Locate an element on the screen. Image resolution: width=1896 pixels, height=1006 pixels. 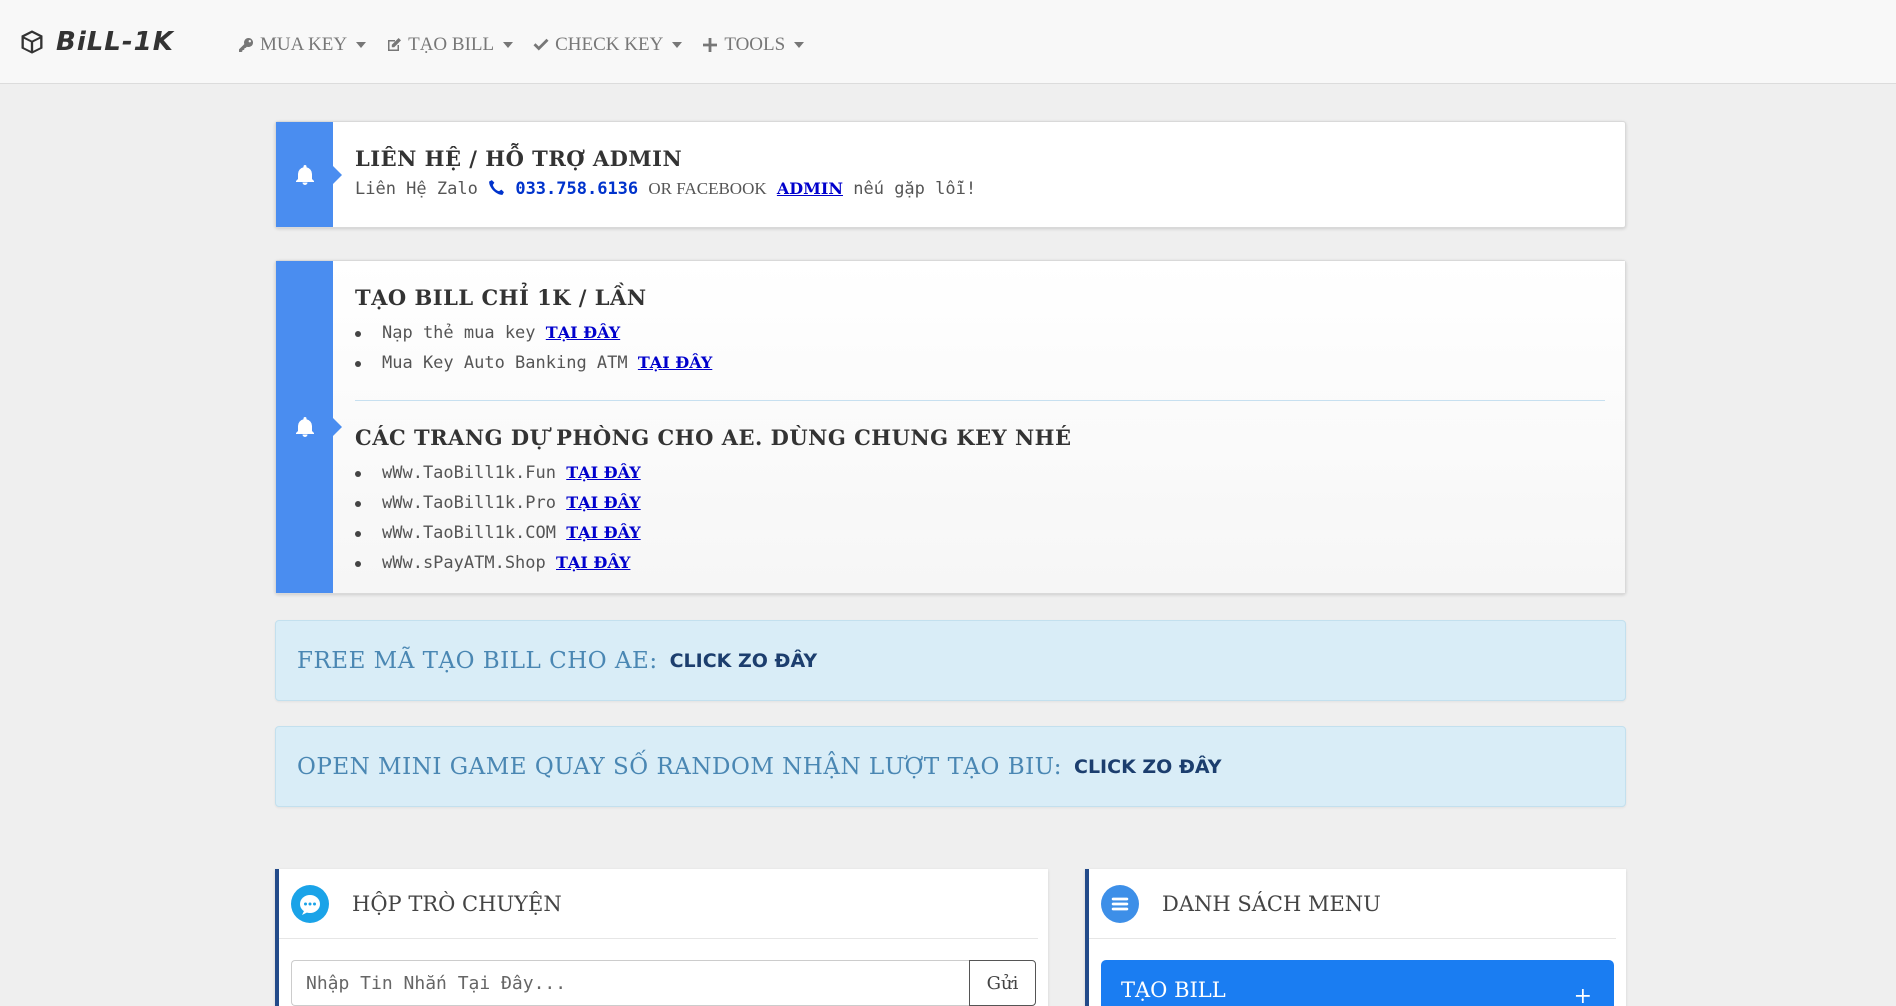
chat-input-row: Gửi is located at coordinates (663, 983).